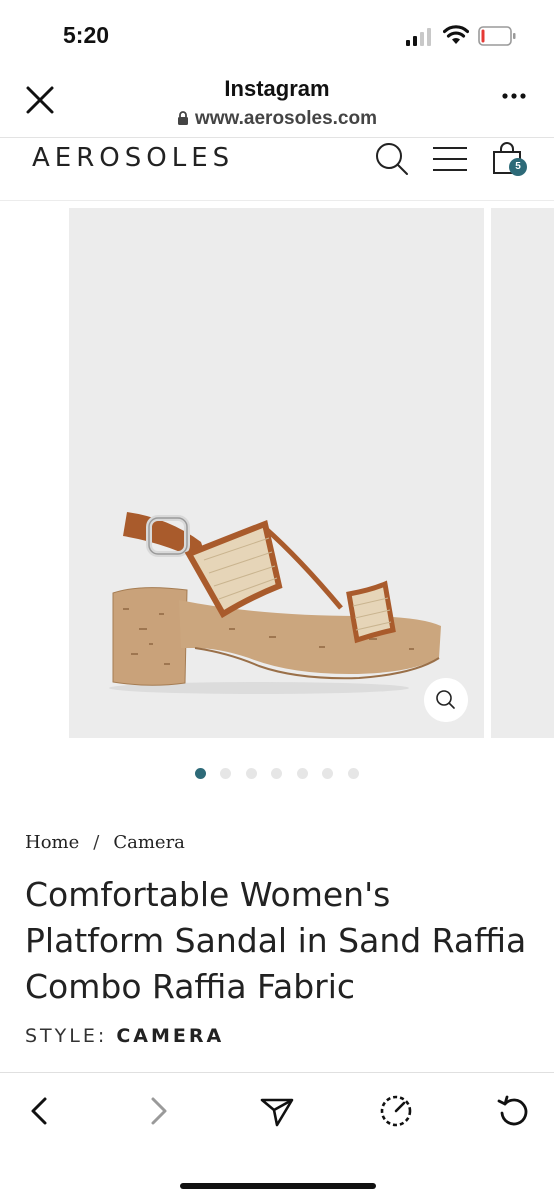 The height and width of the screenshot is (1200, 554). Describe the element at coordinates (149, 842) in the screenshot. I see `breadcrumb-current-link: Camera` at that location.